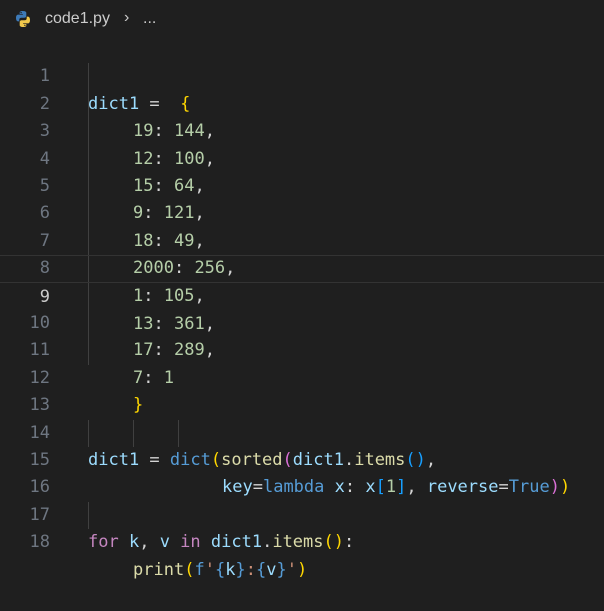 This screenshot has height=611, width=604. What do you see at coordinates (302, 472) in the screenshot?
I see `code-line: 16` at bounding box center [302, 472].